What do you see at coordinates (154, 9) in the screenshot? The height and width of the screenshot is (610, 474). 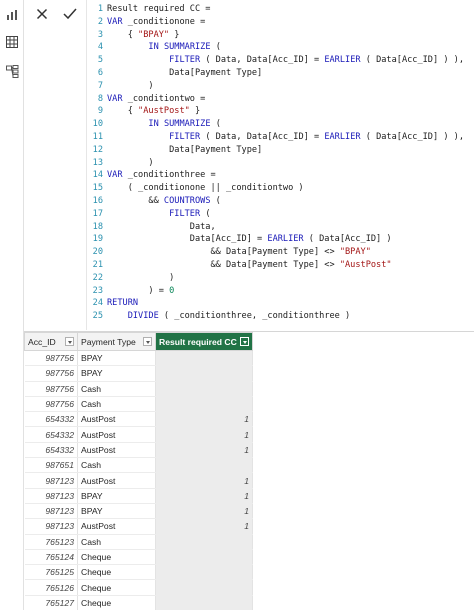 I see `code-line: 1 Result required CC =` at bounding box center [154, 9].